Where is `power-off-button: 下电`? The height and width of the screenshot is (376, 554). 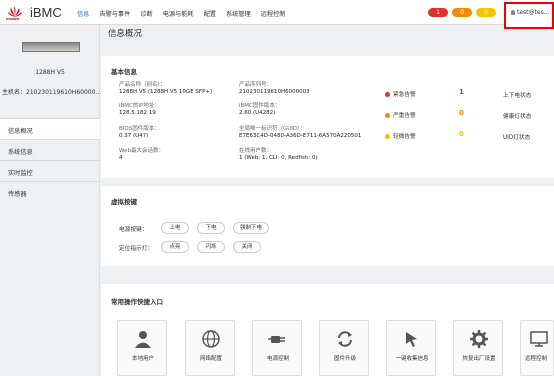 power-off-button: 下电 is located at coordinates (211, 228).